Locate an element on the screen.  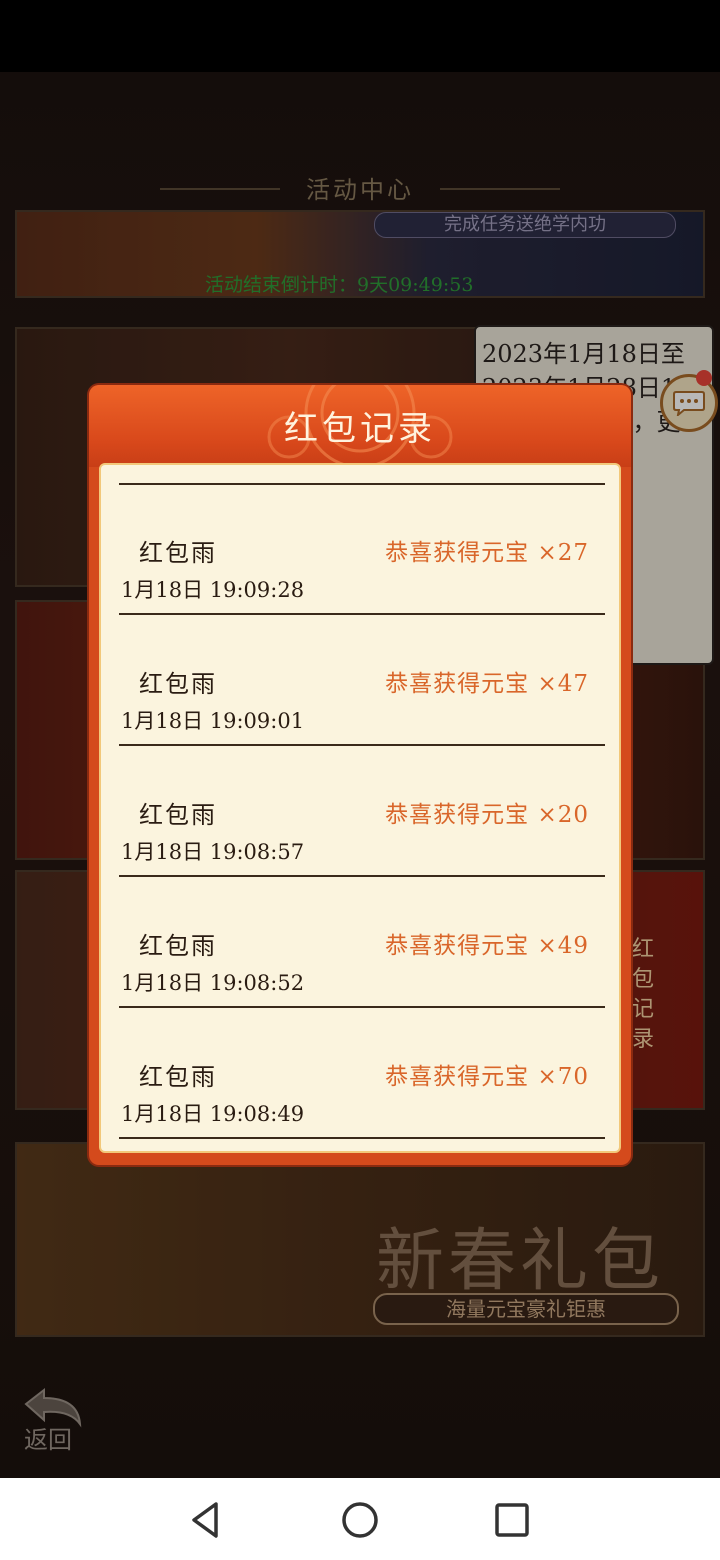
record-time: 1月18日 19:08:49 is located at coordinates (213, 1114).